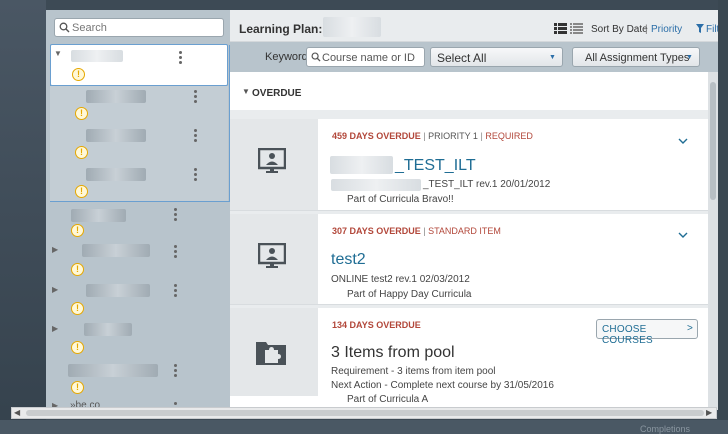 Image resolution: width=728 pixels, height=434 pixels. Describe the element at coordinates (246, 91) in the screenshot. I see `expanded-triangle-icon: ▼` at that location.